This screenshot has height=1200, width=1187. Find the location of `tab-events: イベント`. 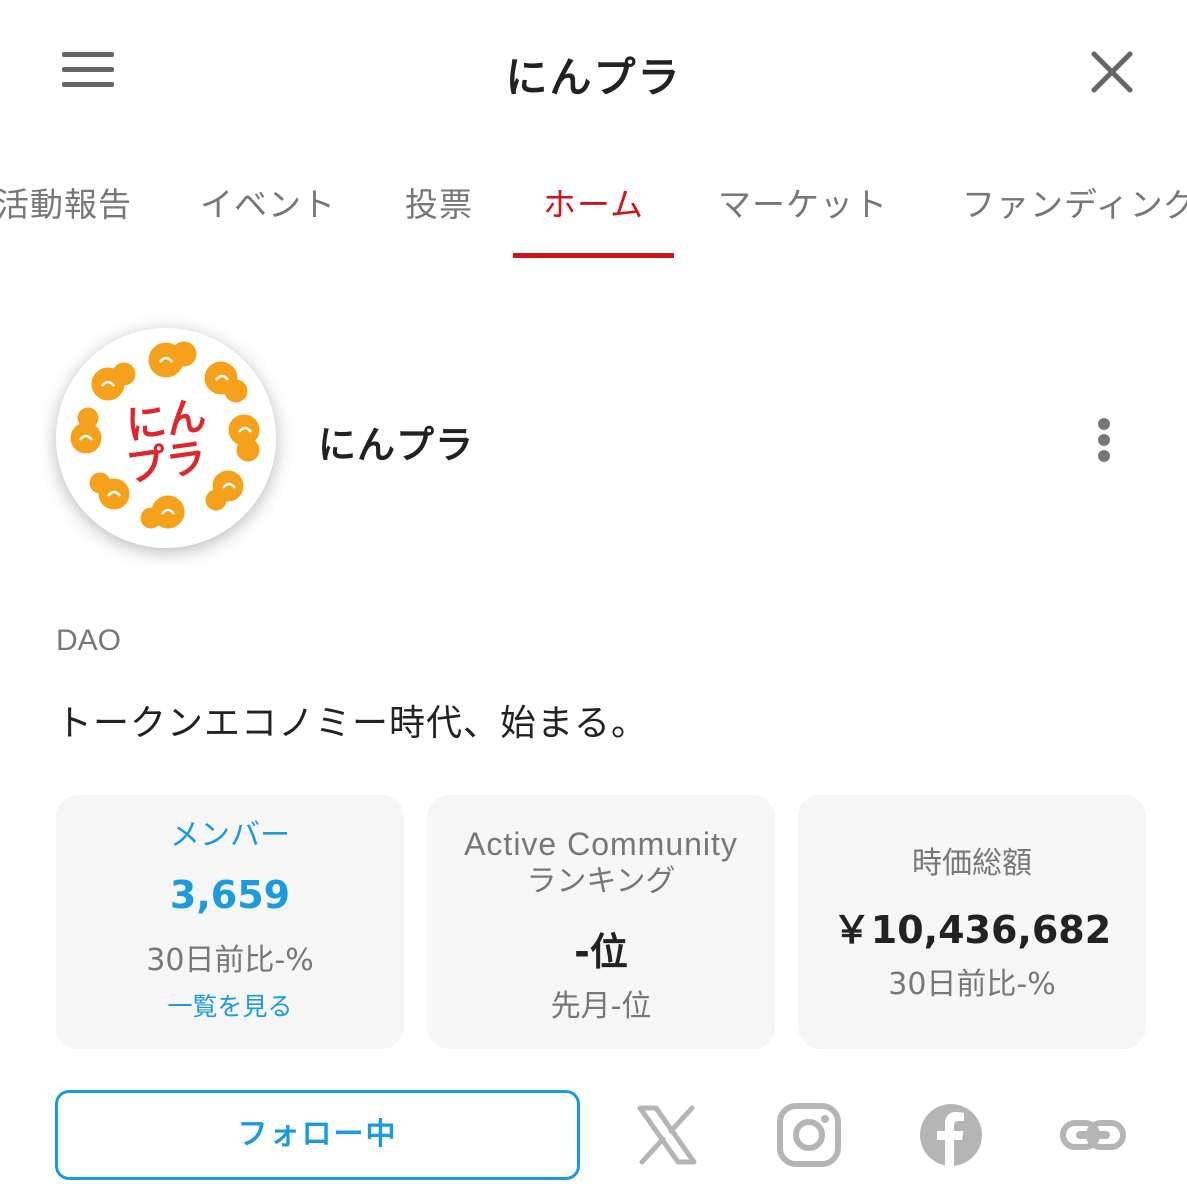

tab-events: イベント is located at coordinates (268, 202).